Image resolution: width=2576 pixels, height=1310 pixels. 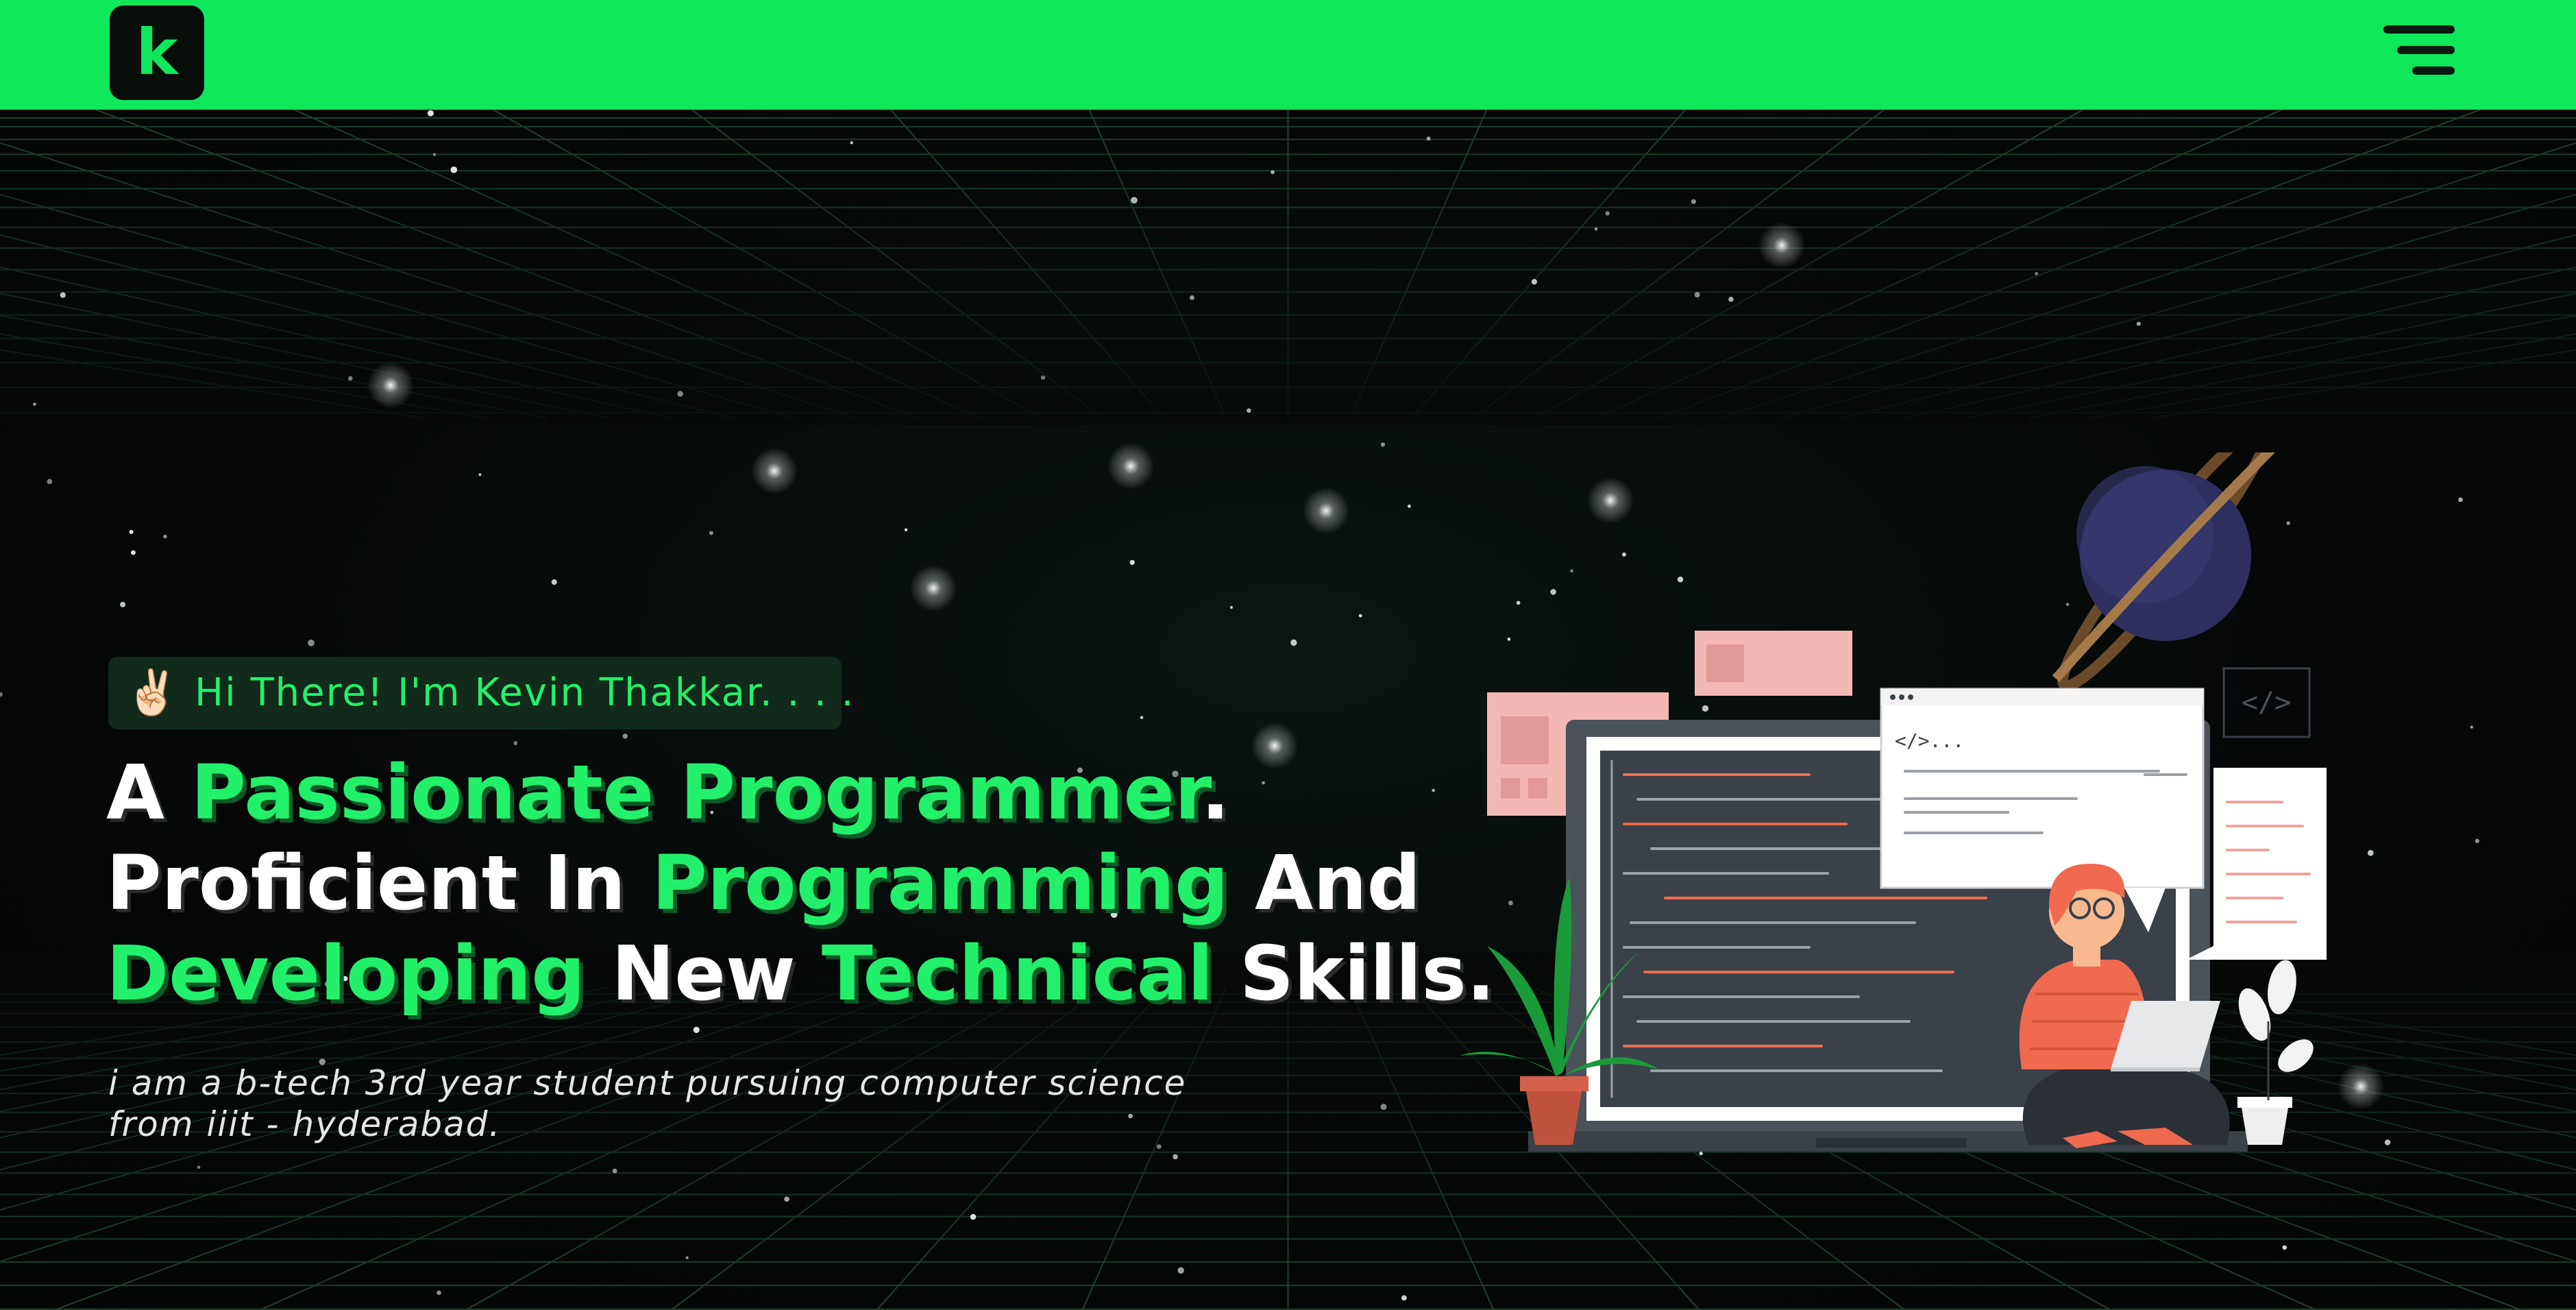 I want to click on headline-highlight: Programming, so click(x=941, y=883).